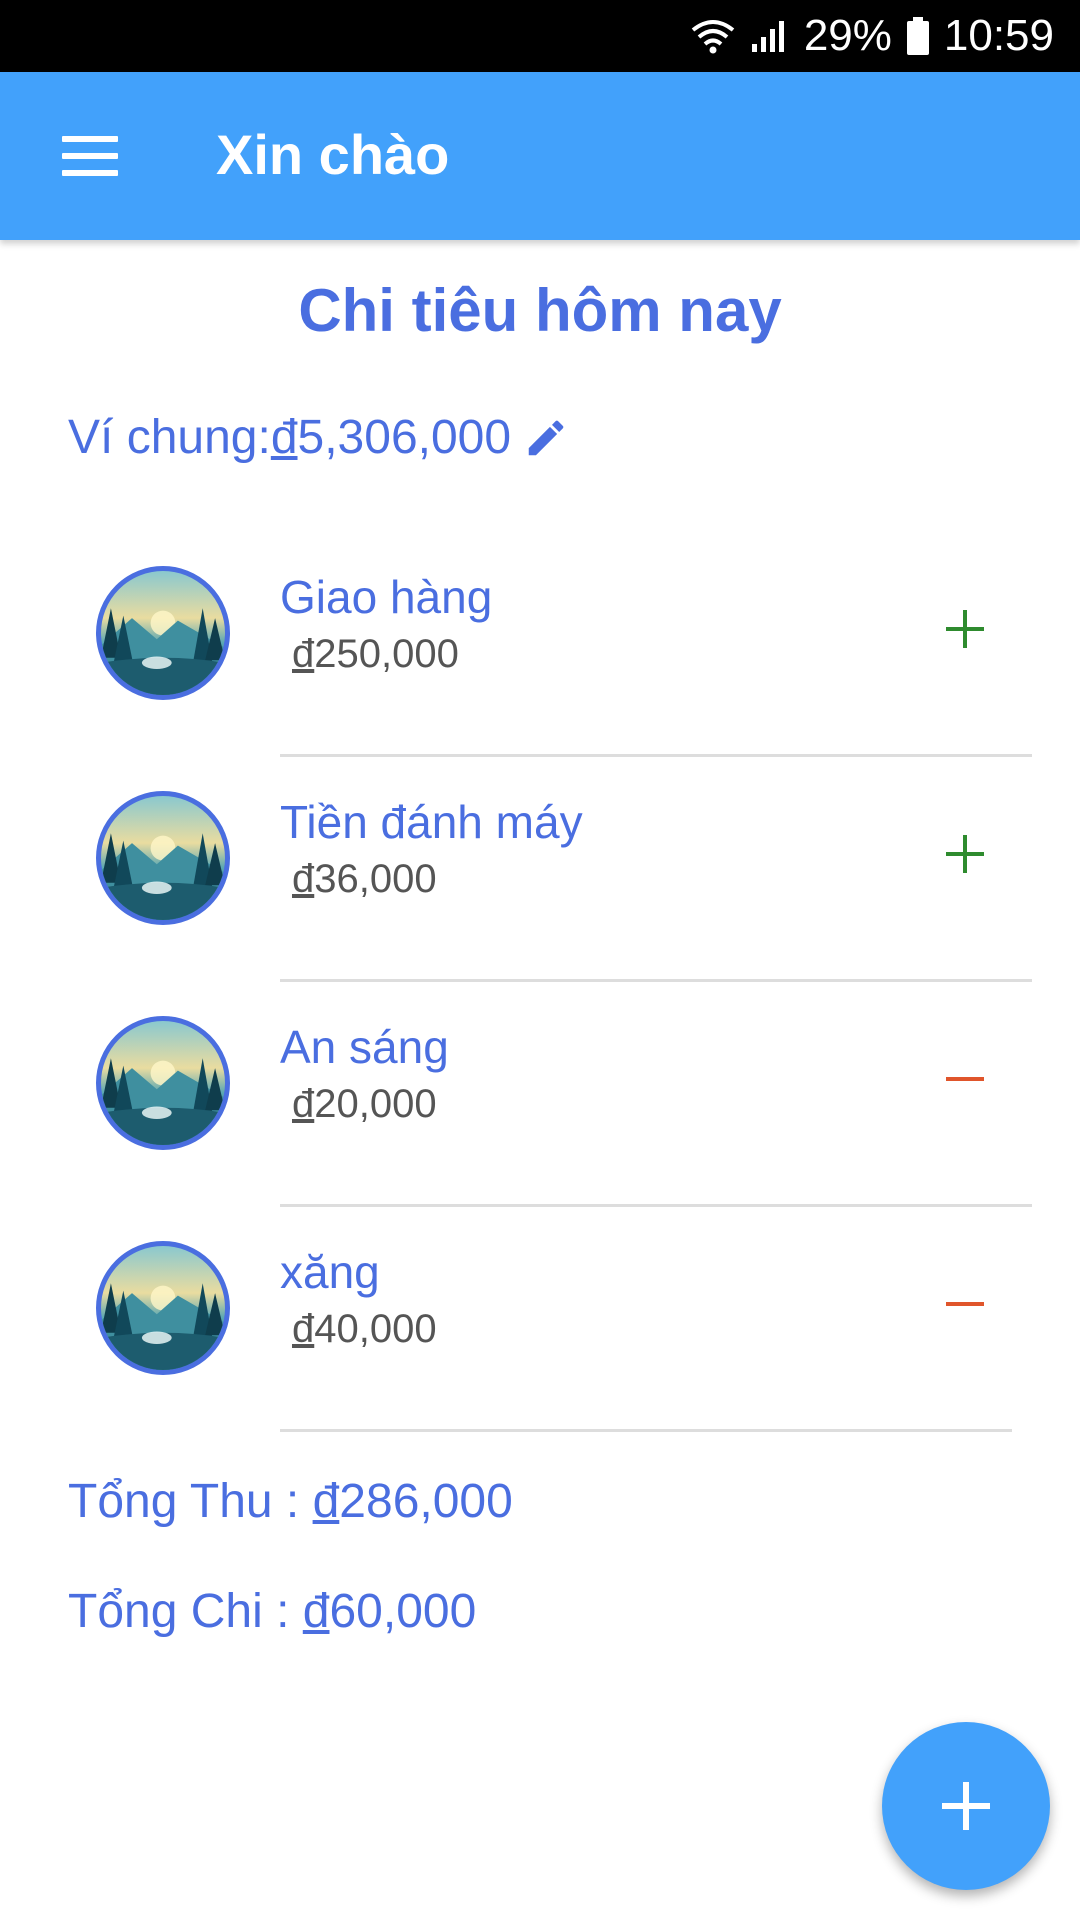  Describe the element at coordinates (316, 1611) in the screenshot. I see `total-expense-currency: đ` at that location.